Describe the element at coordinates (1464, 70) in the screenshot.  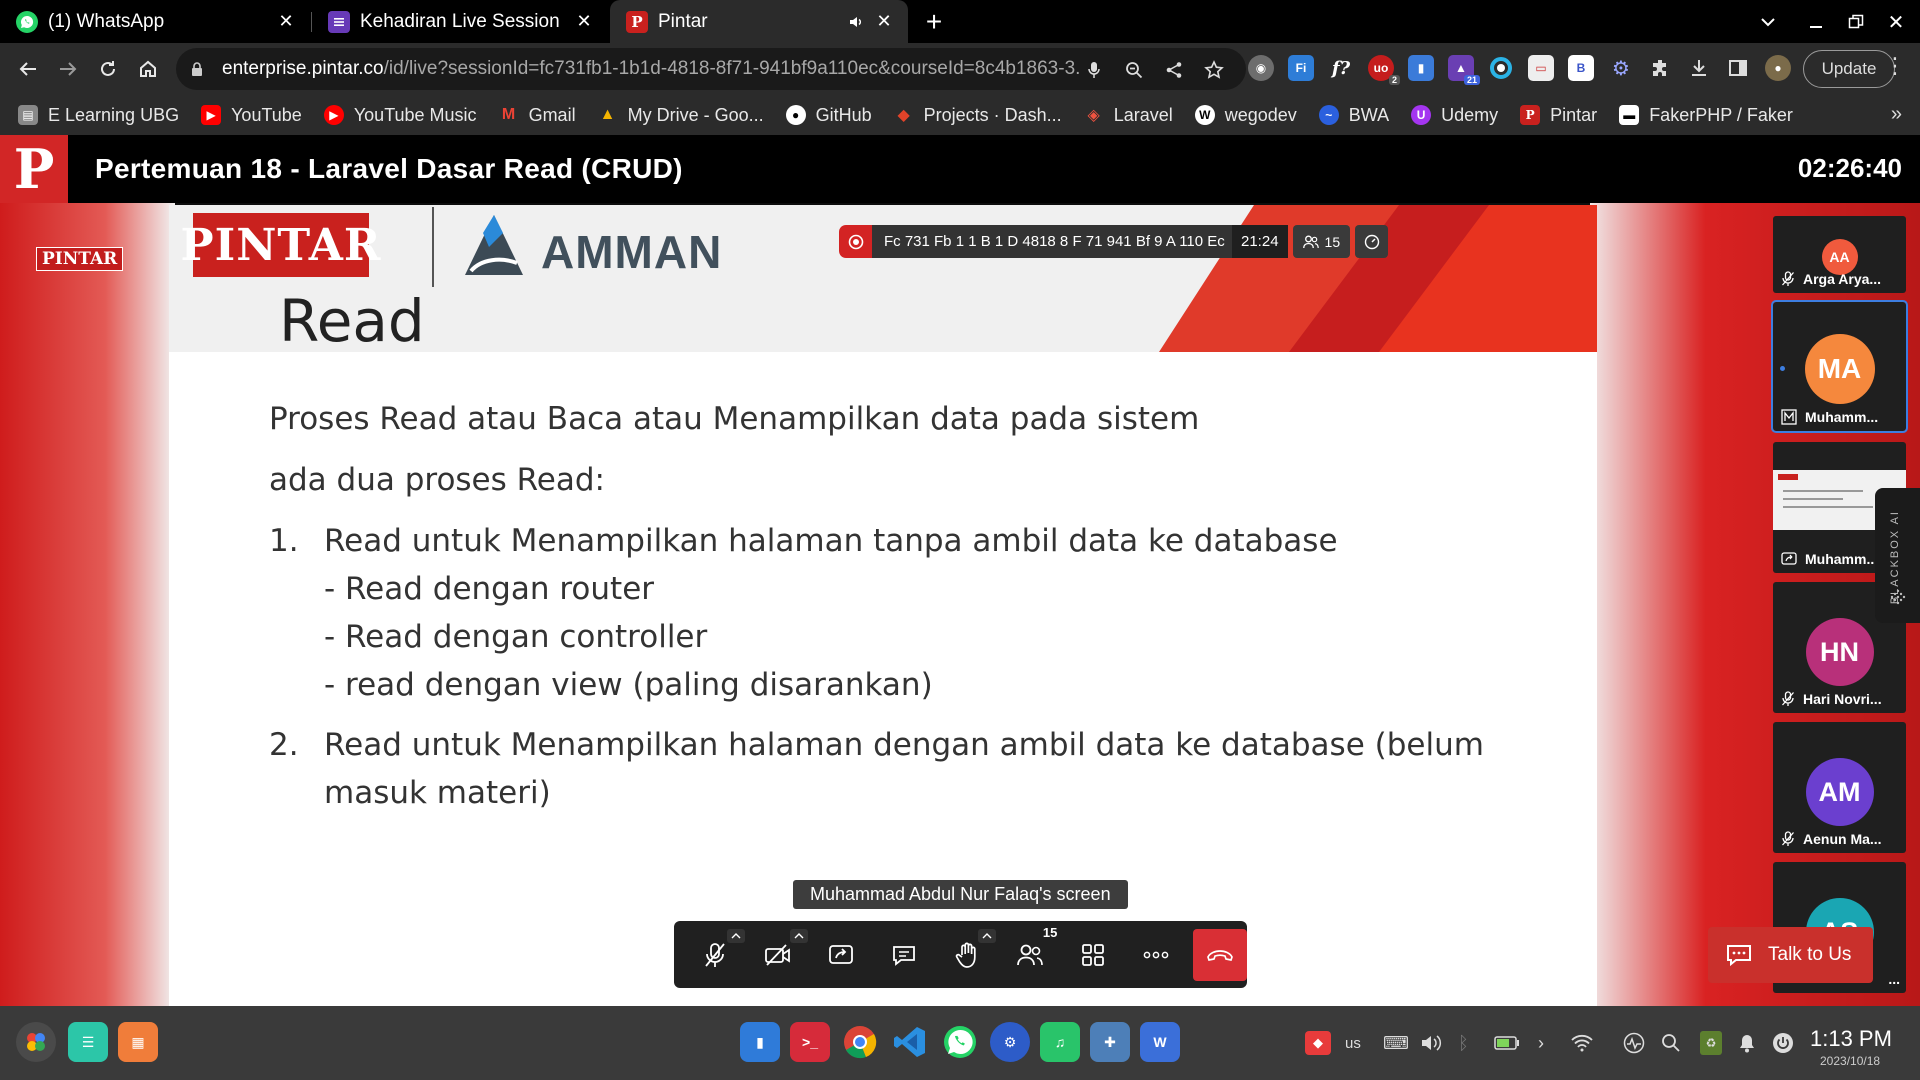
I see `extension-grad-icon: ▲ 21` at that location.